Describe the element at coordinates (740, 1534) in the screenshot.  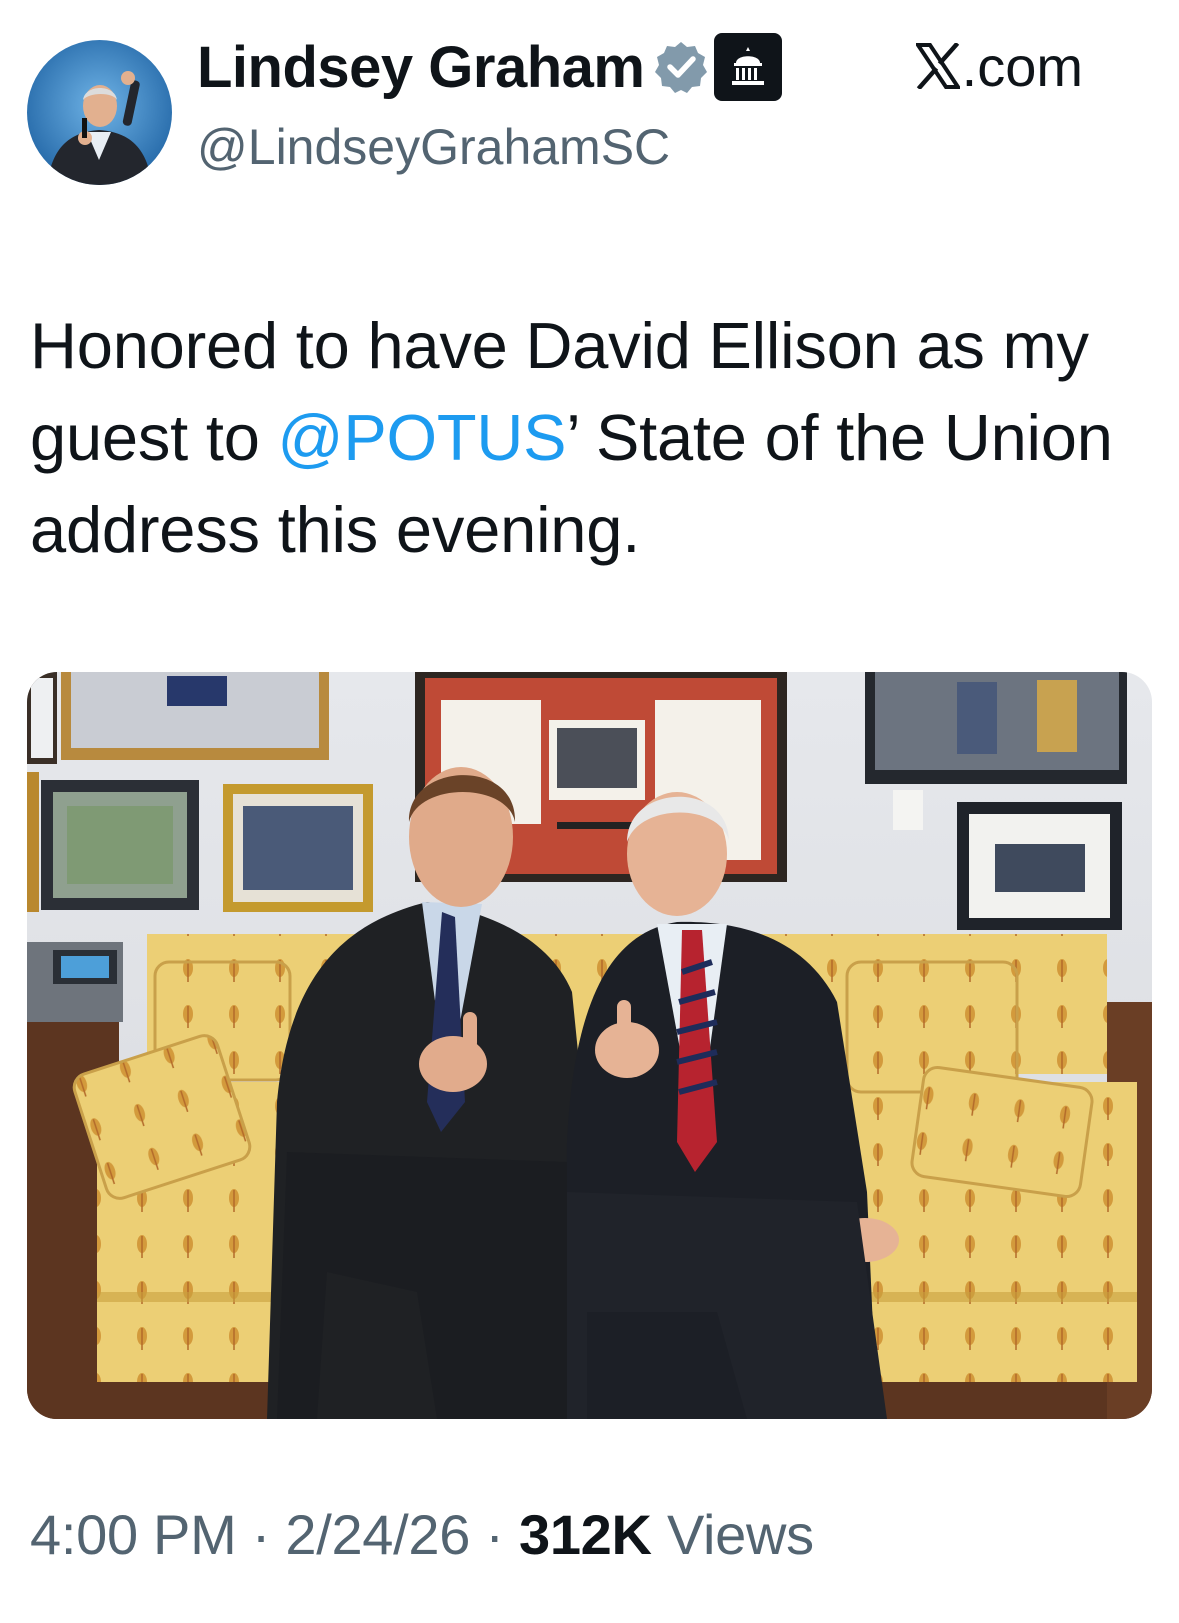
I see `views-label: Views` at that location.